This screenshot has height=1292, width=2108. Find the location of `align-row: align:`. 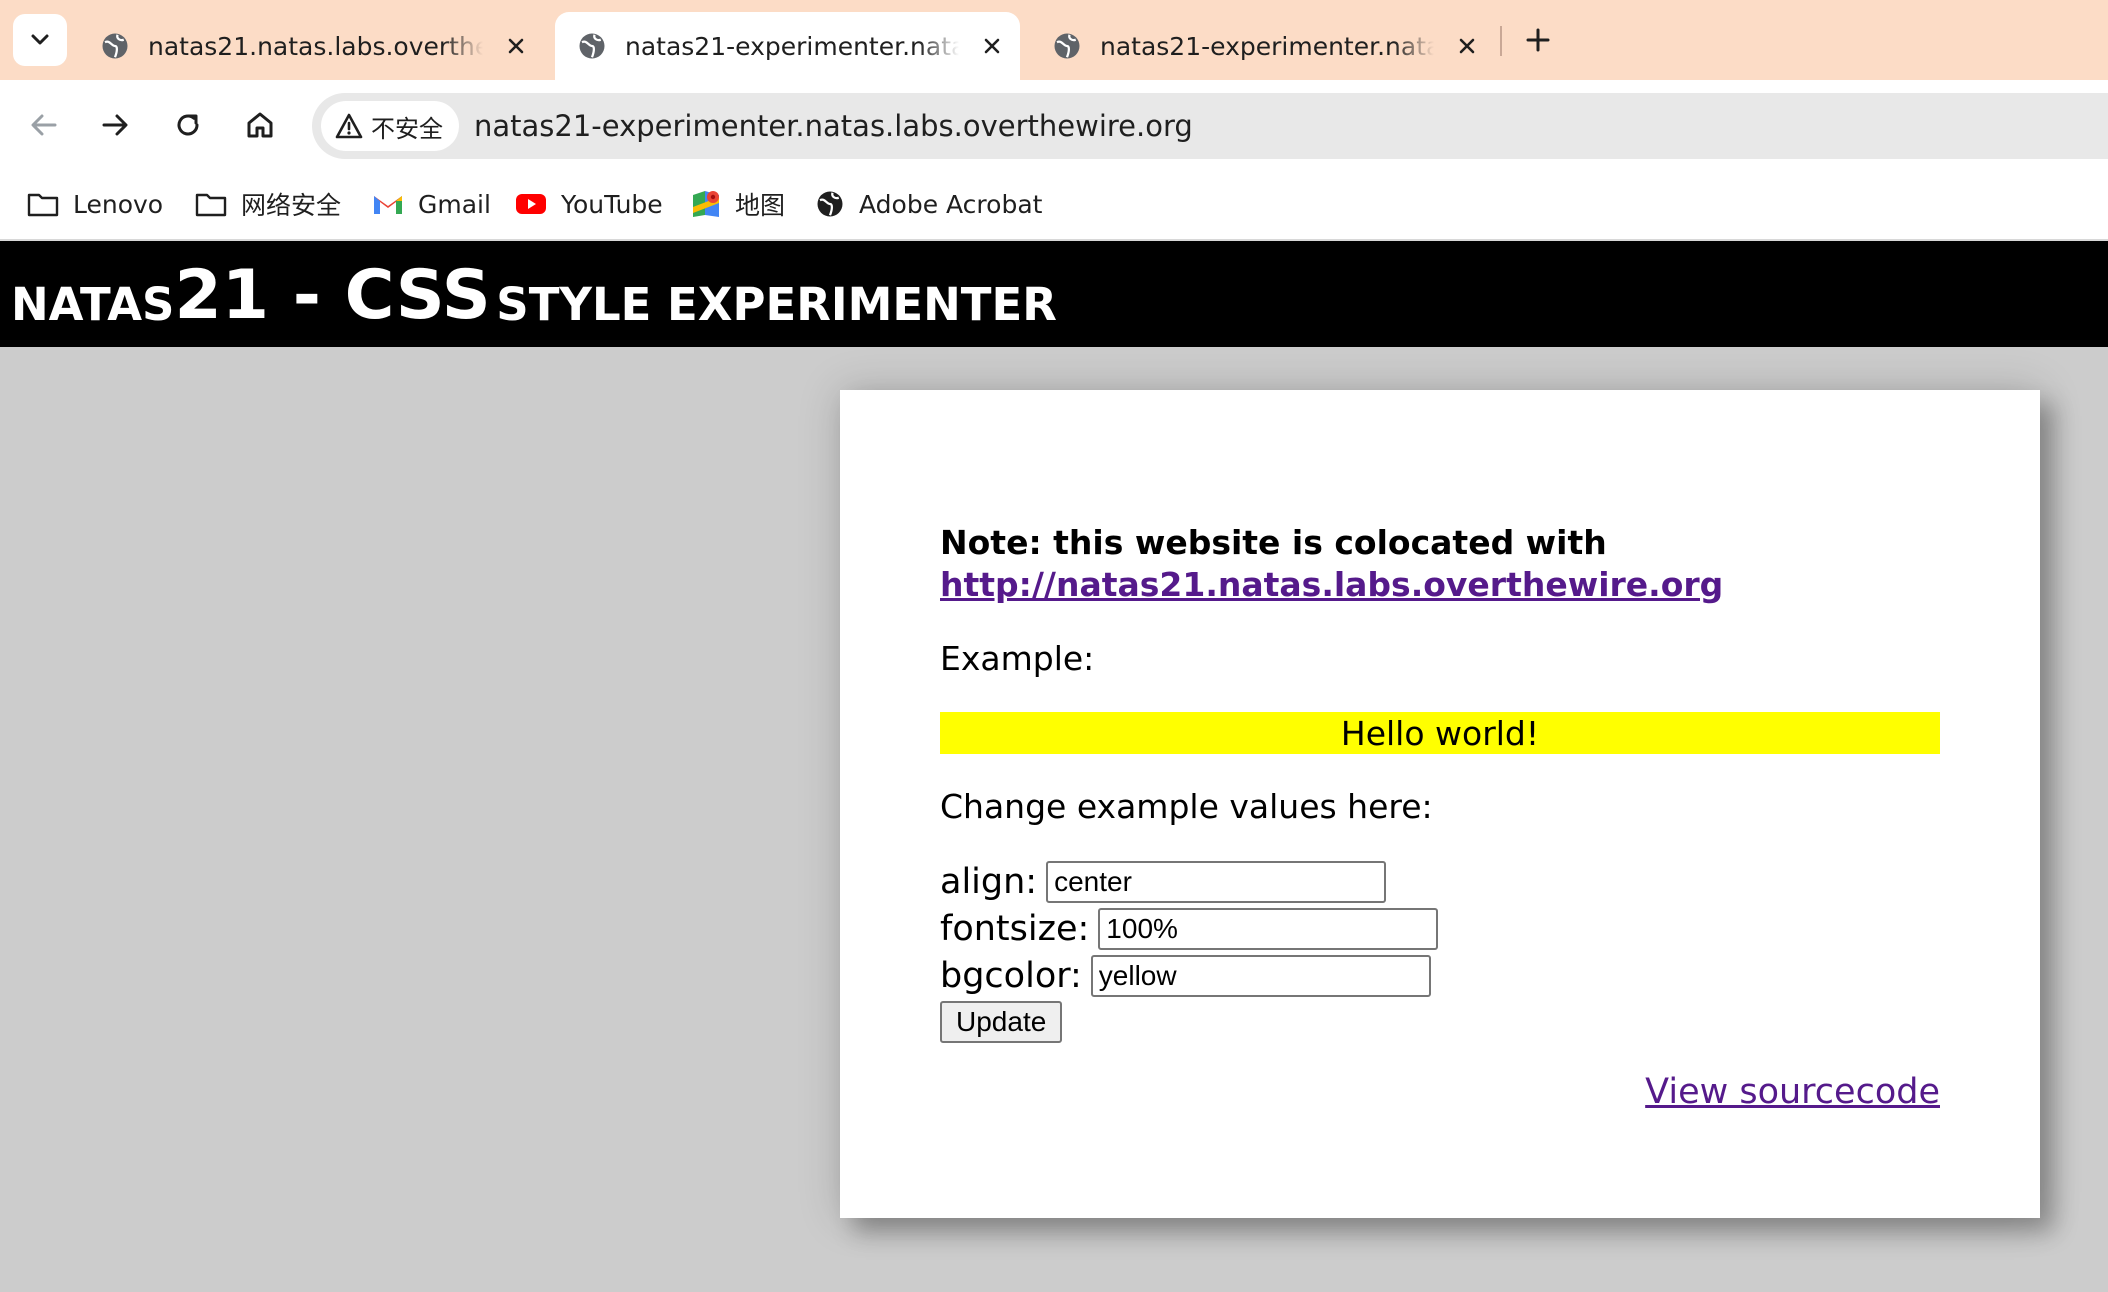

align-row: align: is located at coordinates (1440, 881).